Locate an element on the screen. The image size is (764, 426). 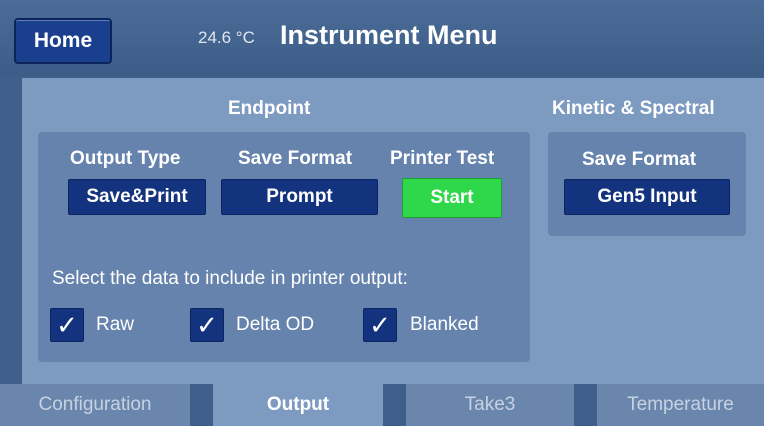
raw-checkbox: ✓ is located at coordinates (67, 325).